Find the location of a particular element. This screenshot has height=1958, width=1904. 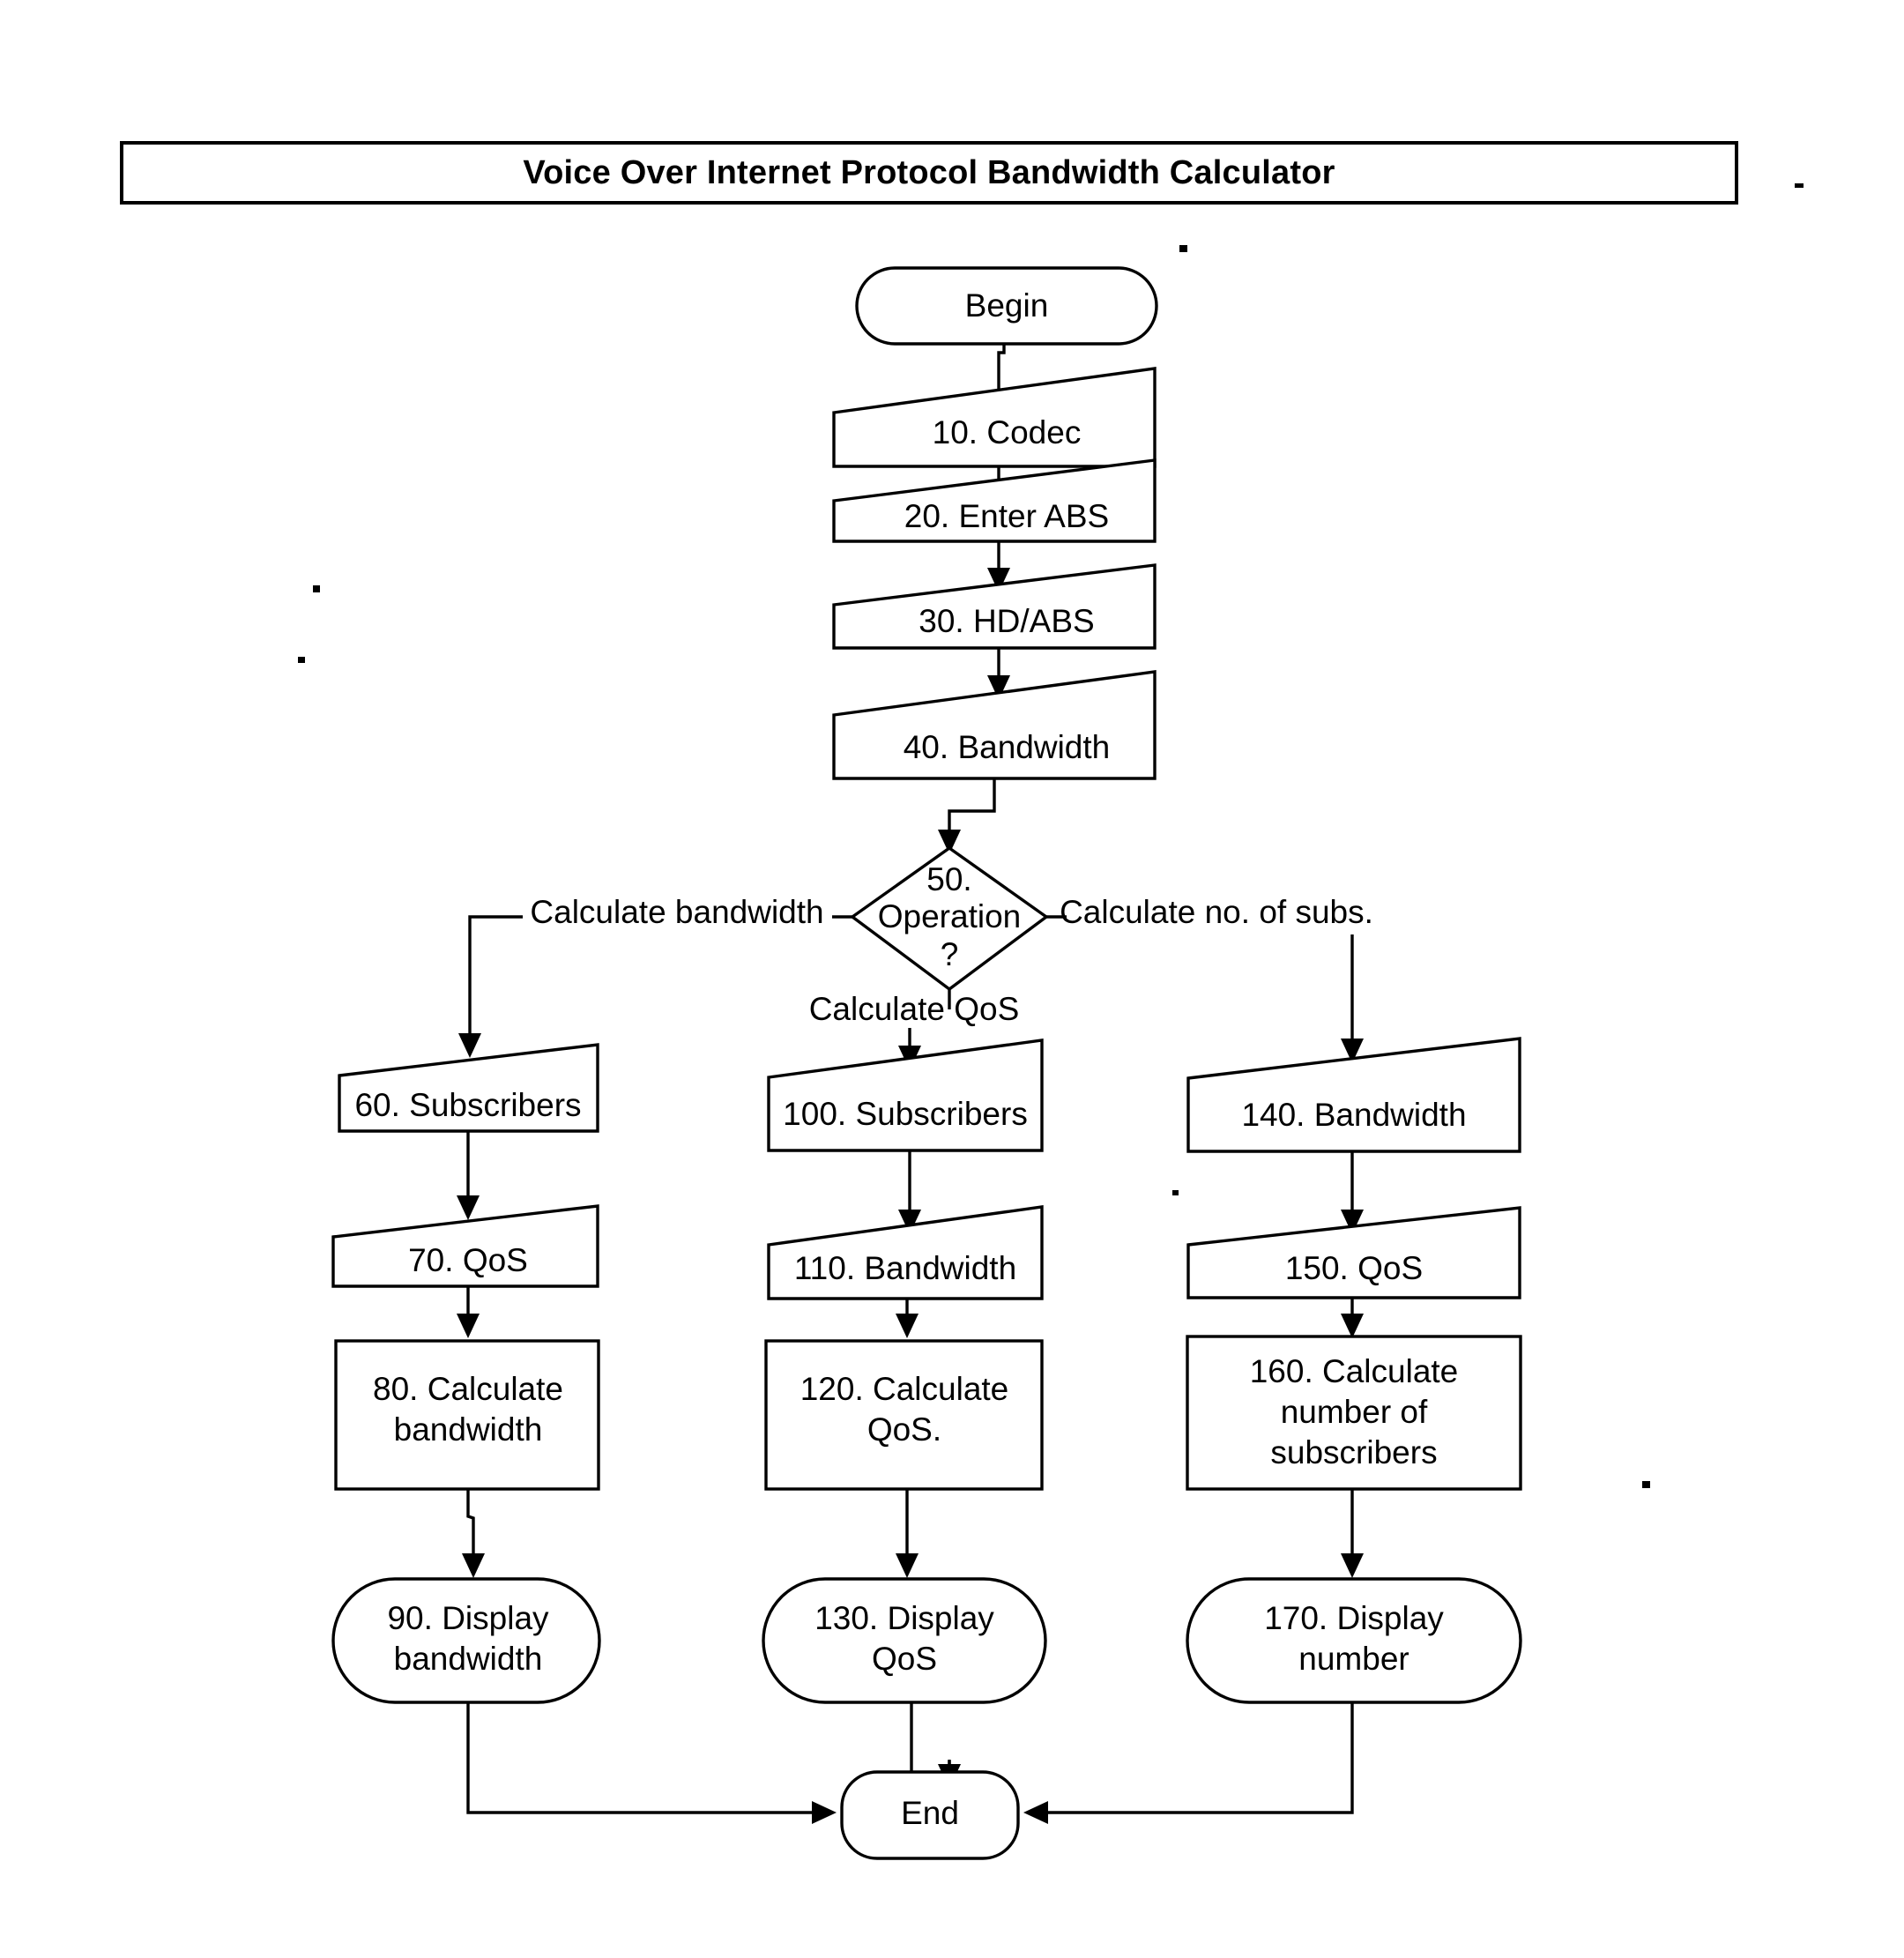

node-170-display-number: 170. Display number is located at coordinates (1354, 1640).